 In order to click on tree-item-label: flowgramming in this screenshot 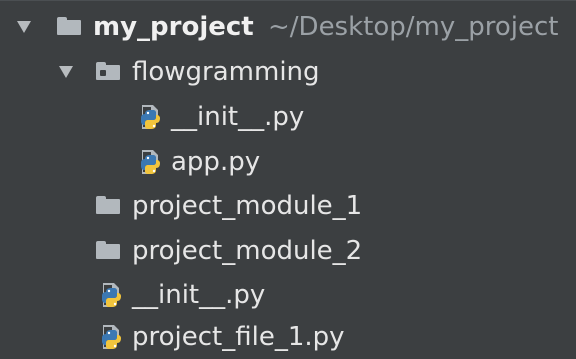, I will do `click(226, 72)`.